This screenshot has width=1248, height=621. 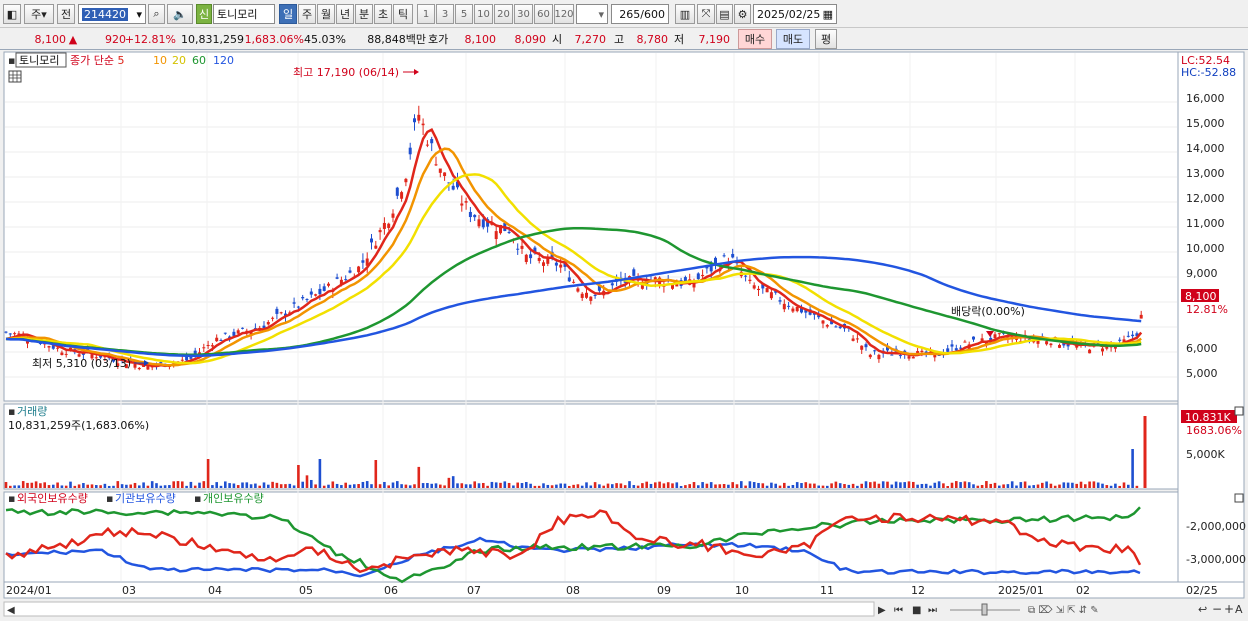 I want to click on open-price: 7,270, so click(x=590, y=39).